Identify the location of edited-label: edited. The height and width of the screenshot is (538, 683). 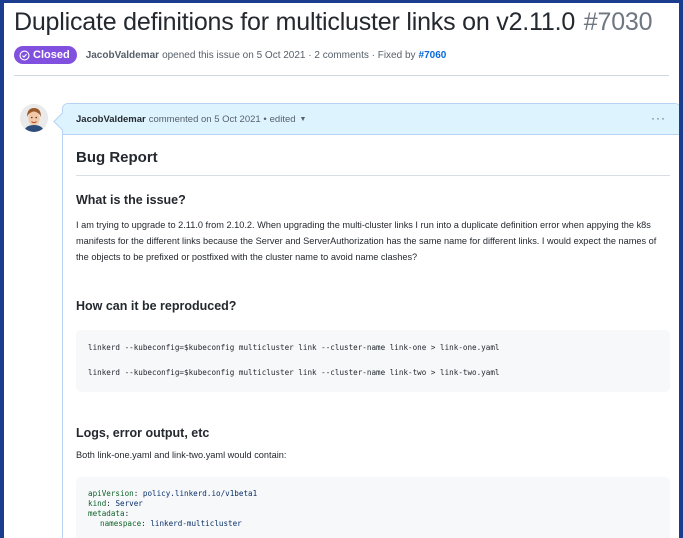
(282, 119).